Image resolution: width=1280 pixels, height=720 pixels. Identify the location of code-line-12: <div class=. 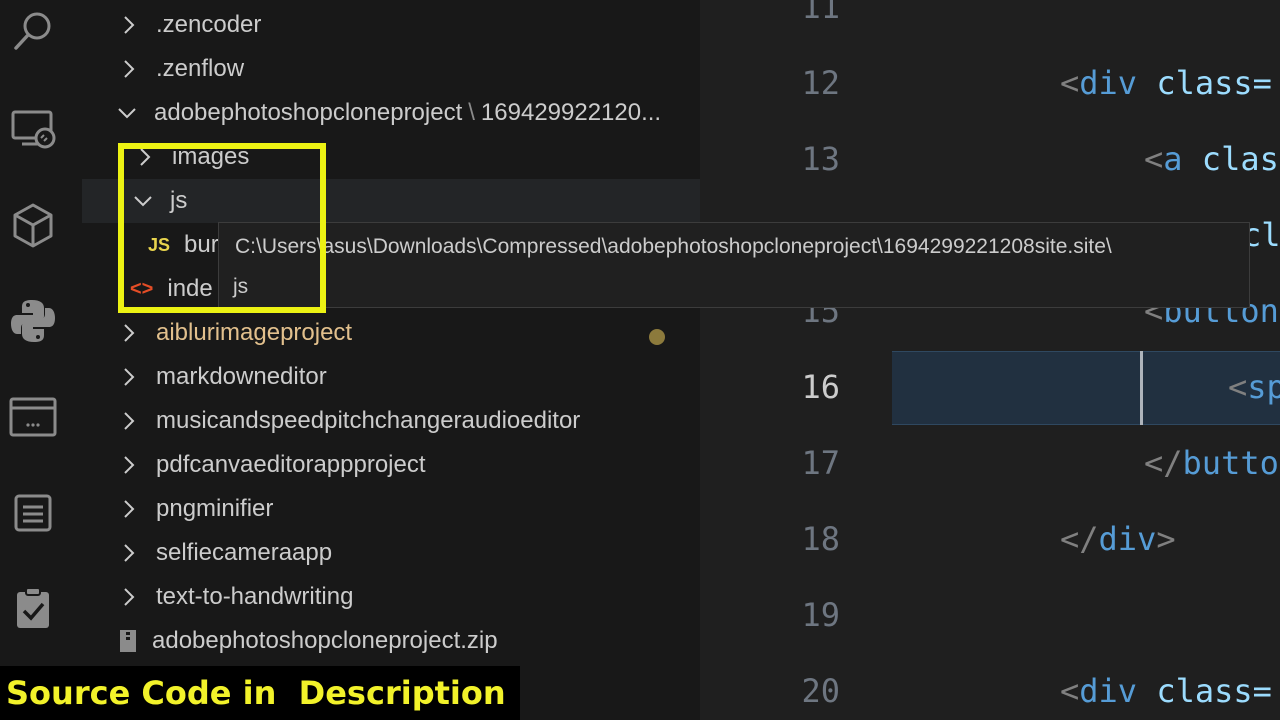
(1166, 83).